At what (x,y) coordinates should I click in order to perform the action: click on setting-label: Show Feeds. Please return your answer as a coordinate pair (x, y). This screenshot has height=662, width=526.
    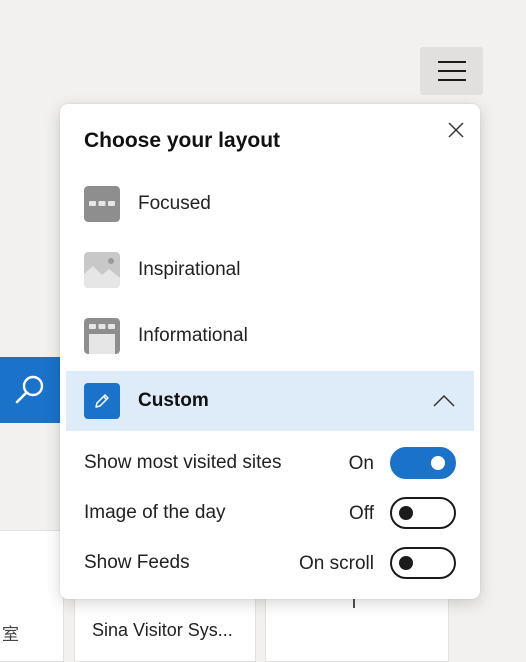
    Looking at the image, I should click on (137, 562).